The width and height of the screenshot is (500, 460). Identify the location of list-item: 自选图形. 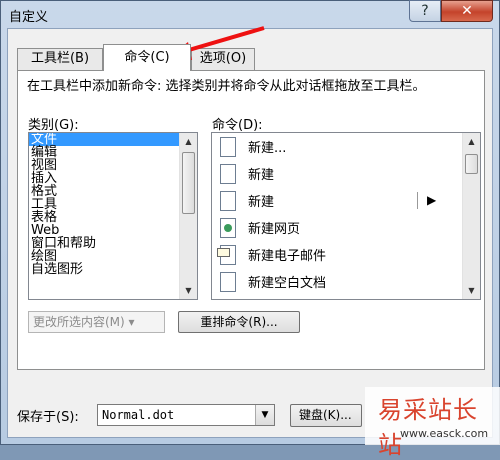
(105, 269).